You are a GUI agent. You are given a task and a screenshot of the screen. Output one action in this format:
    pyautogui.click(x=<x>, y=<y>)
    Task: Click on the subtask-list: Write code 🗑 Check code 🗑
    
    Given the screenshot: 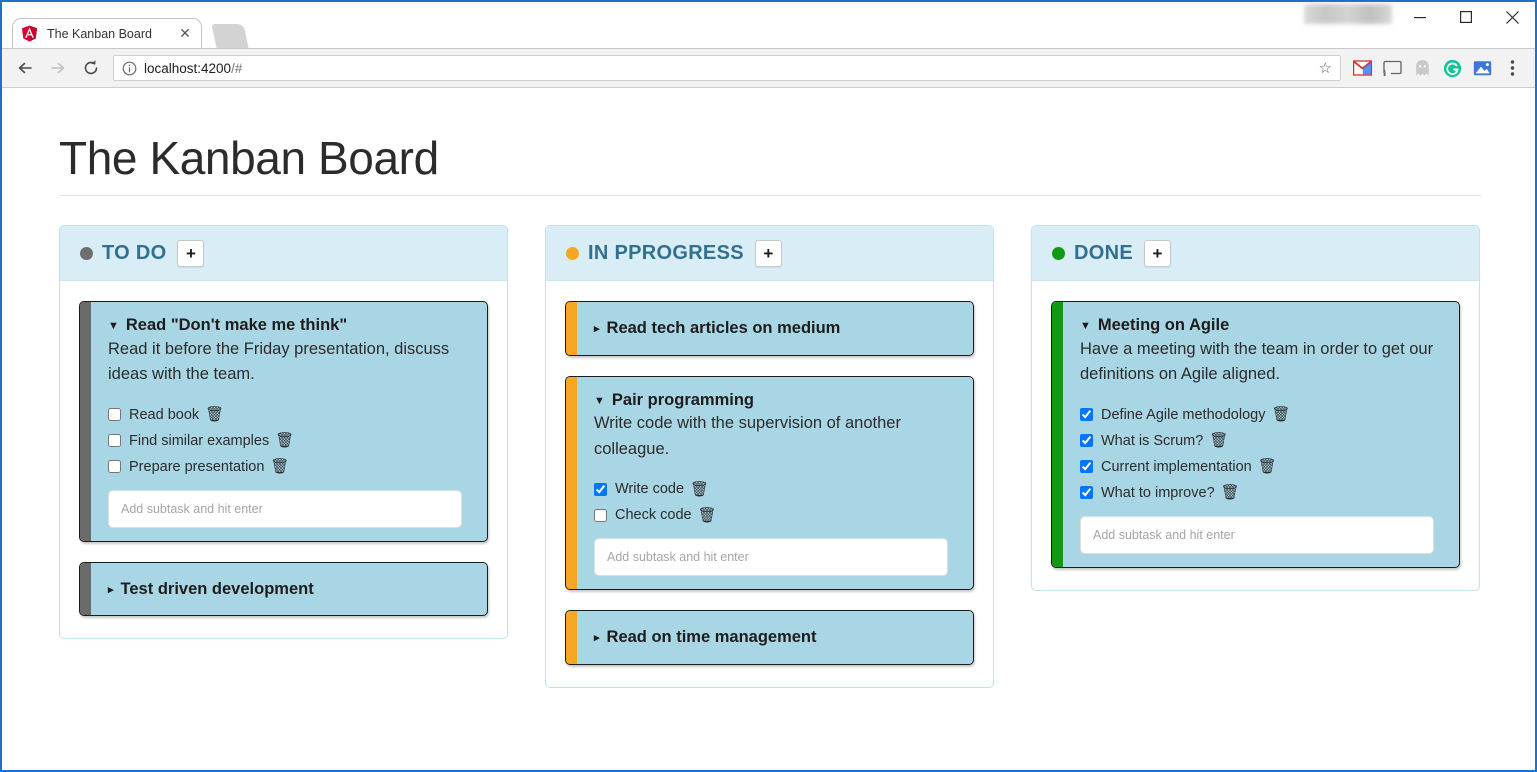 What is the action you would take?
    pyautogui.click(x=775, y=502)
    